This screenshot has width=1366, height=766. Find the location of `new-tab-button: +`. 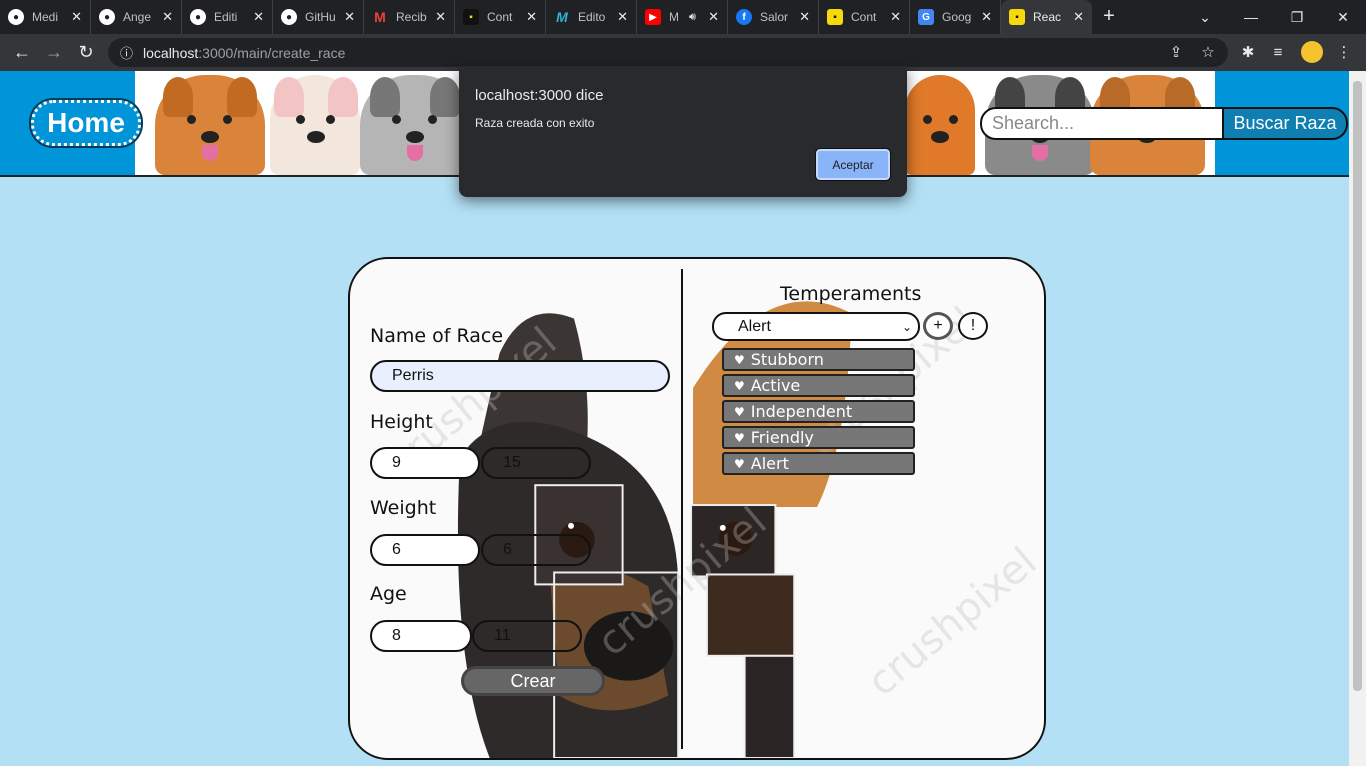

new-tab-button: + is located at coordinates (1109, 17).